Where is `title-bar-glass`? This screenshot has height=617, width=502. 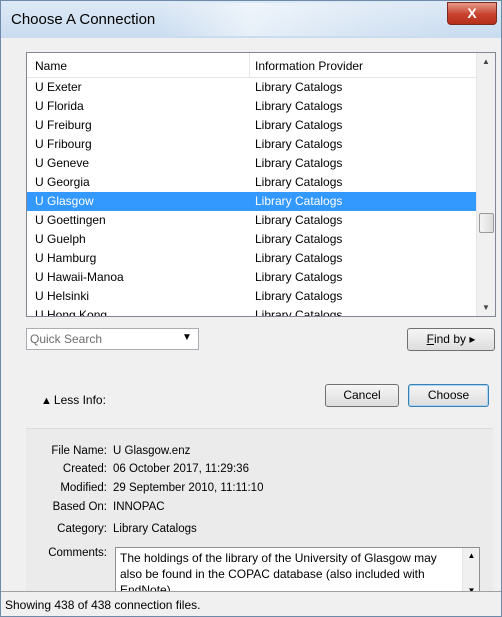
title-bar-glass is located at coordinates (308, 19).